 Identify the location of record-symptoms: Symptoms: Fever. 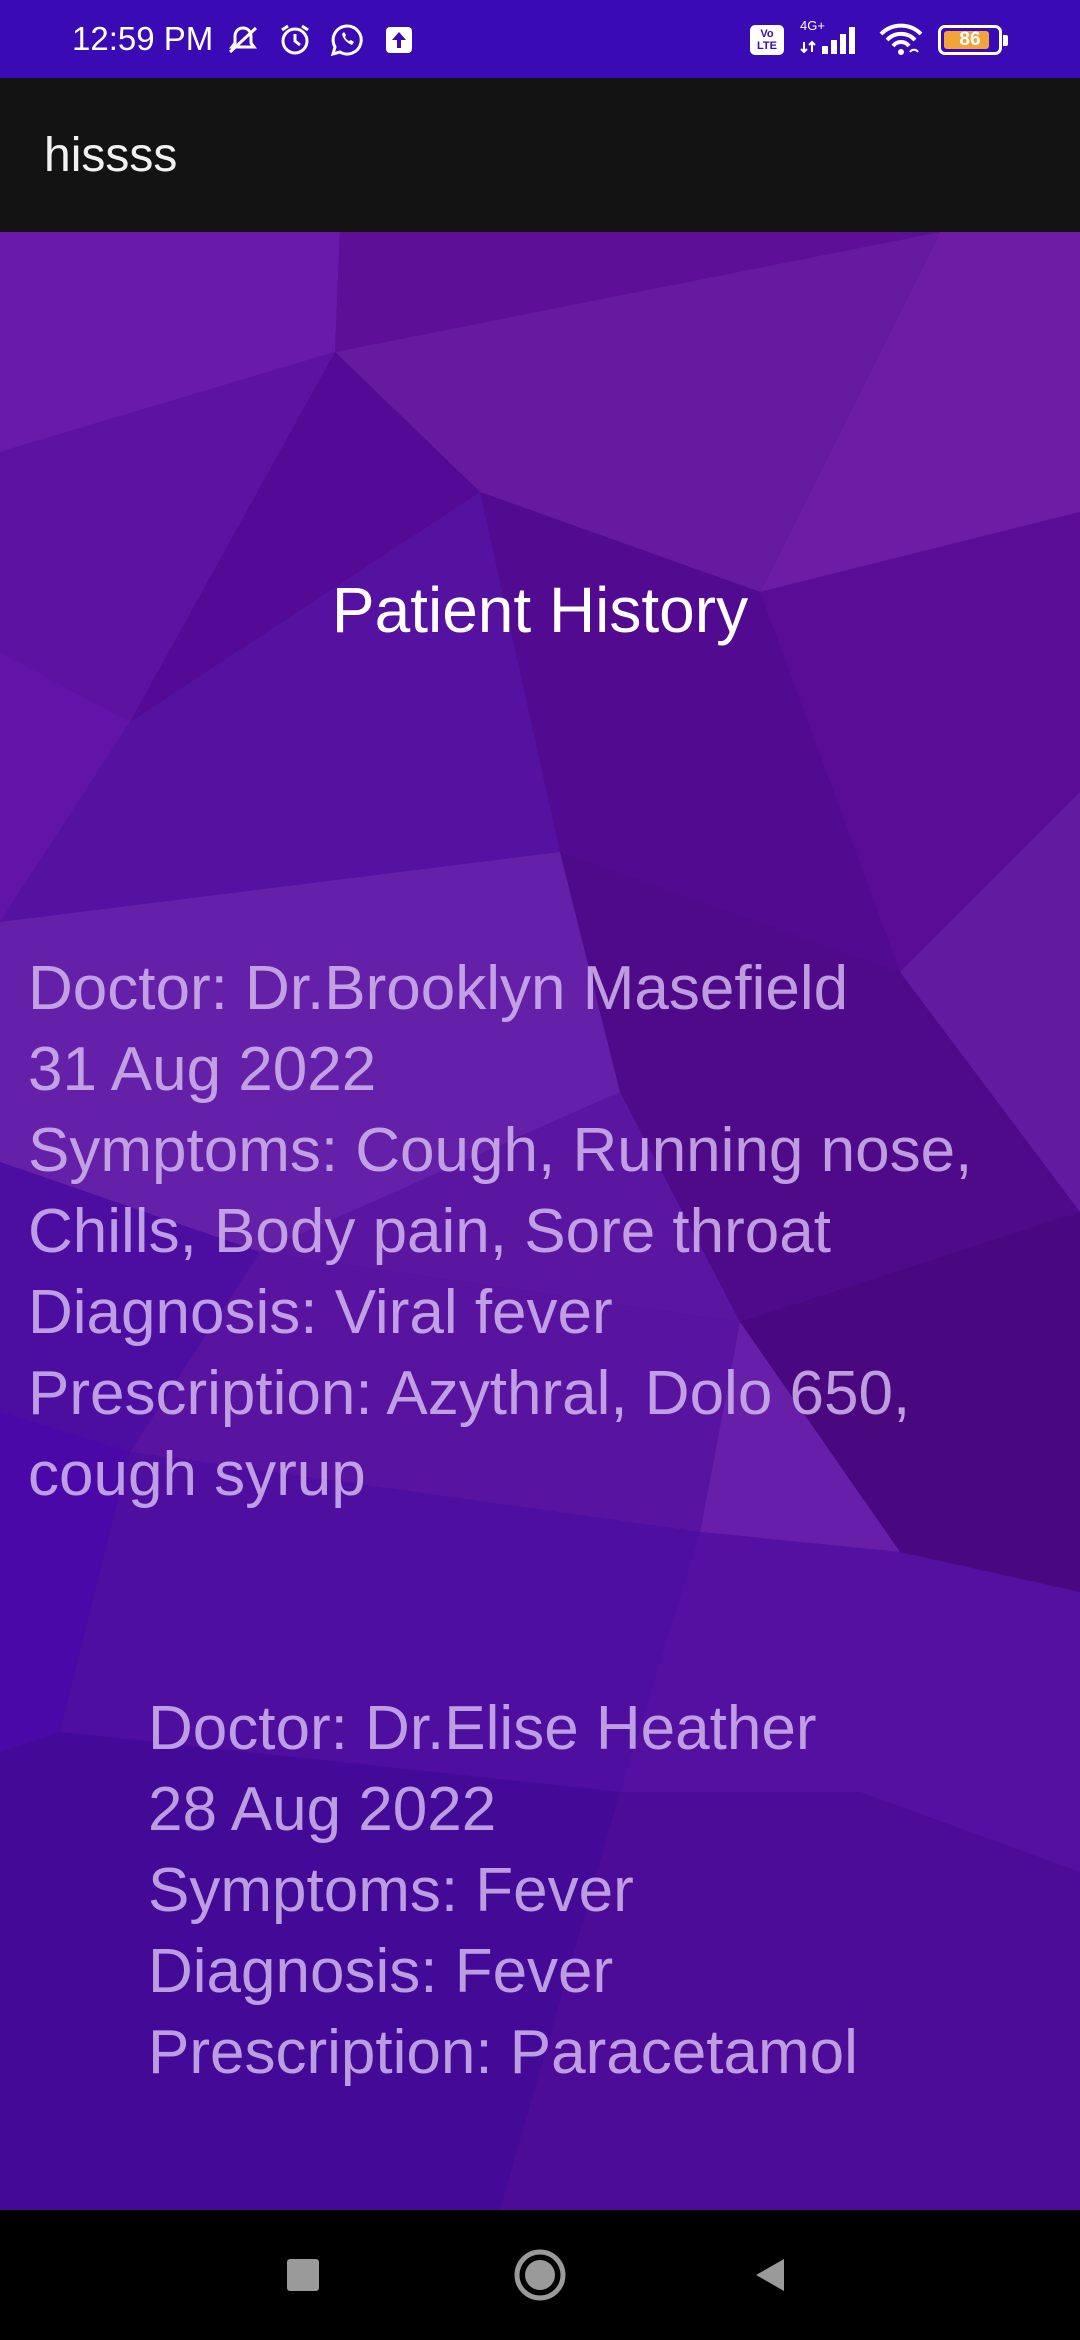
(391, 1890).